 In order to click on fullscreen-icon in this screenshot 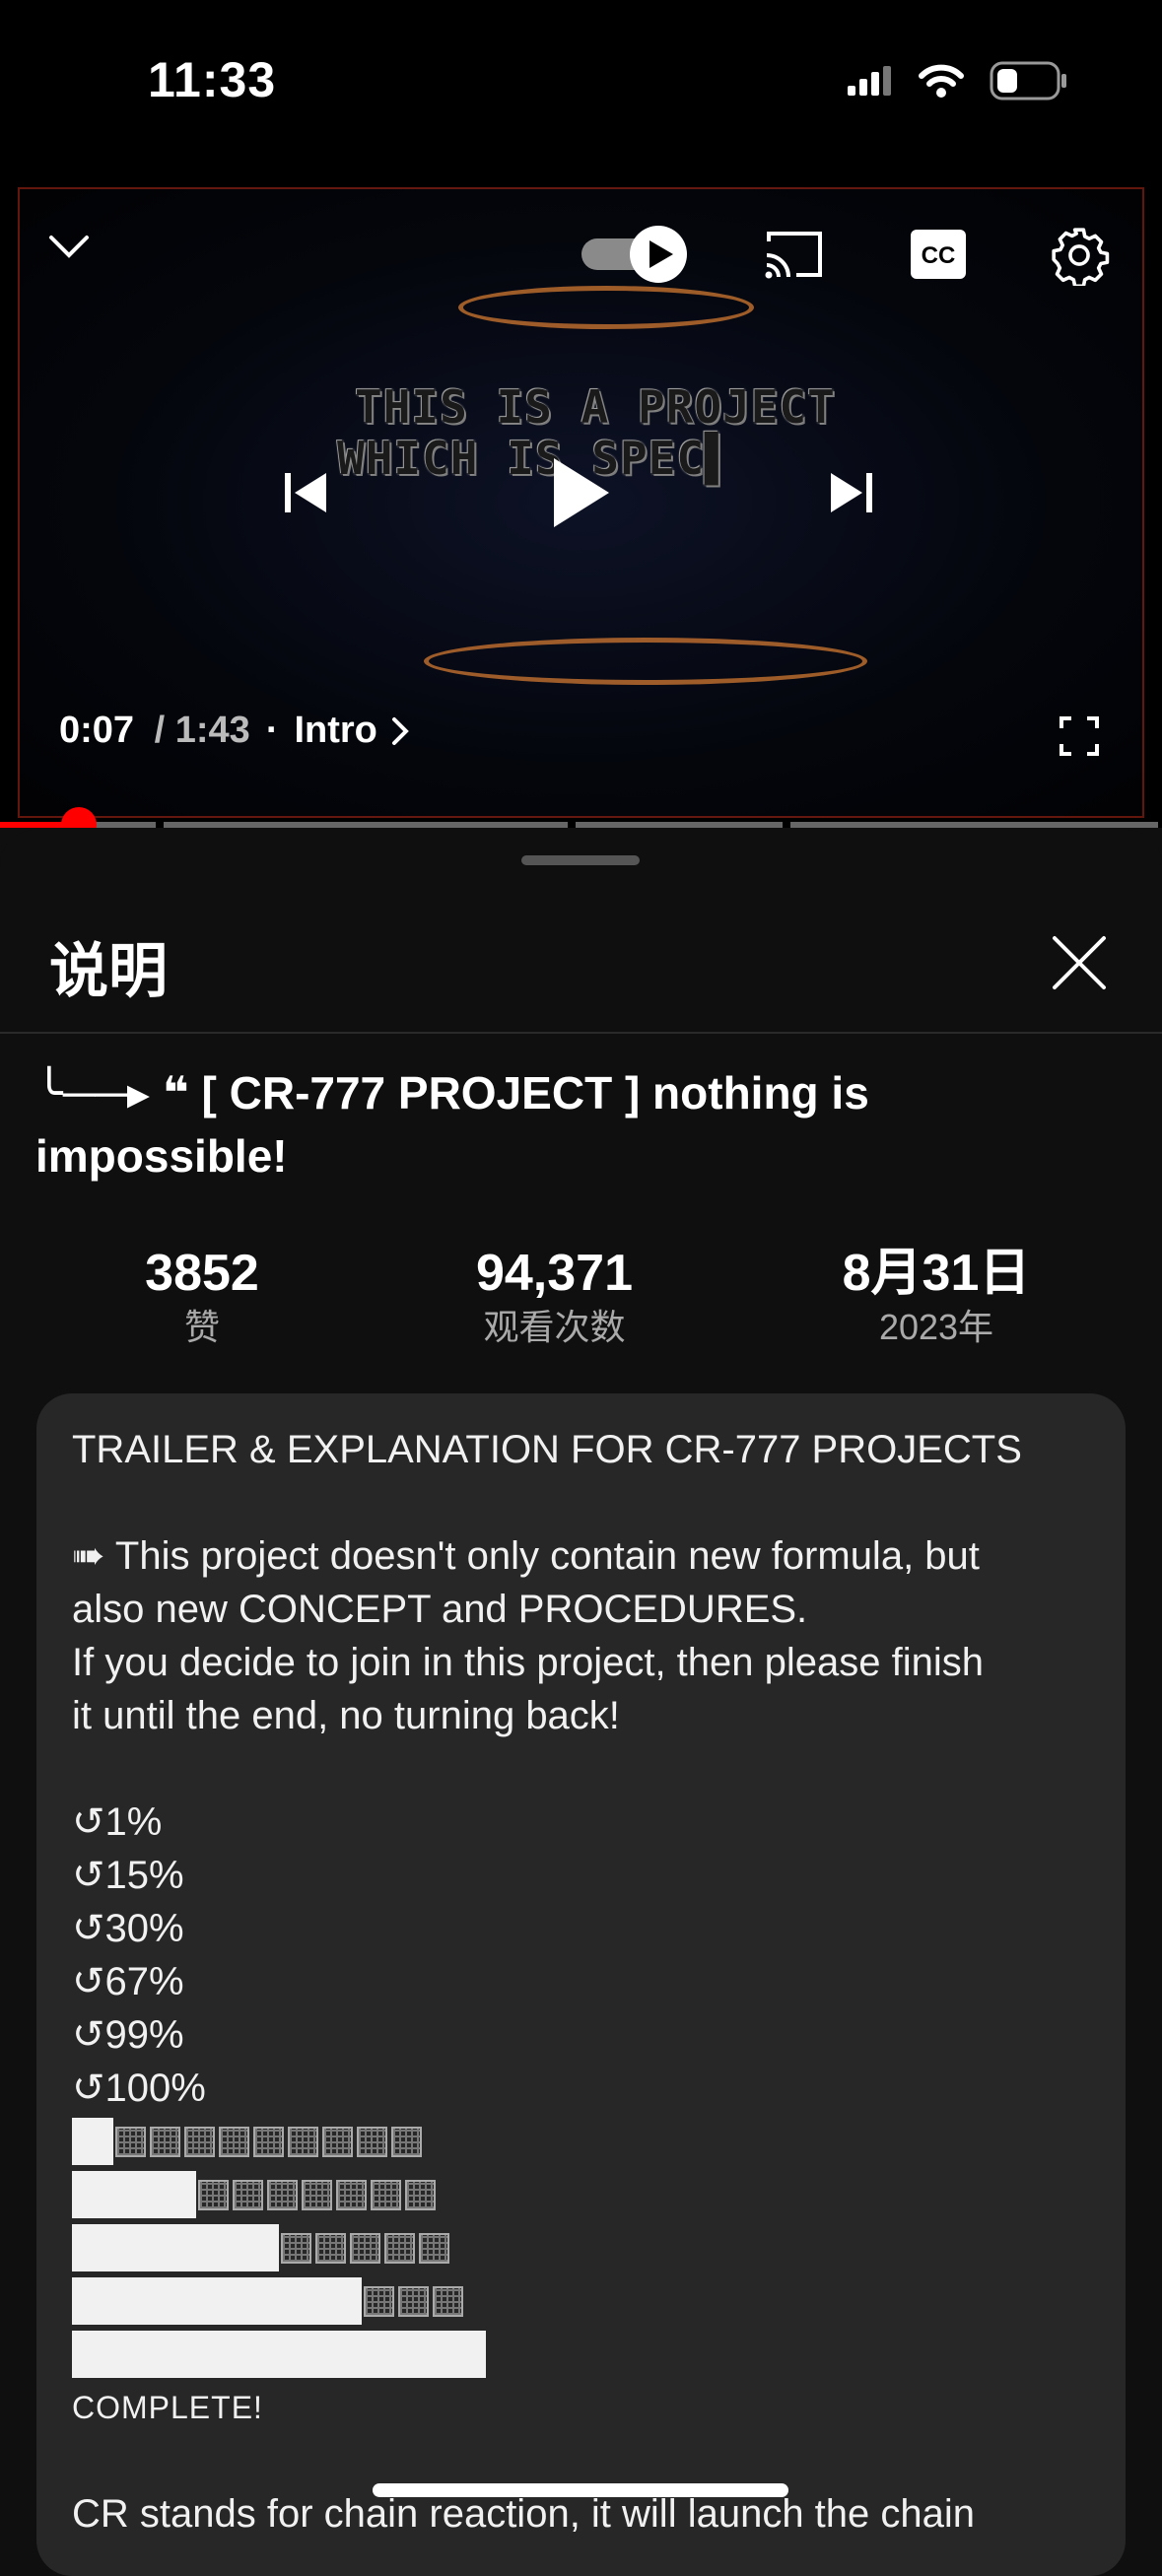, I will do `click(1079, 736)`.